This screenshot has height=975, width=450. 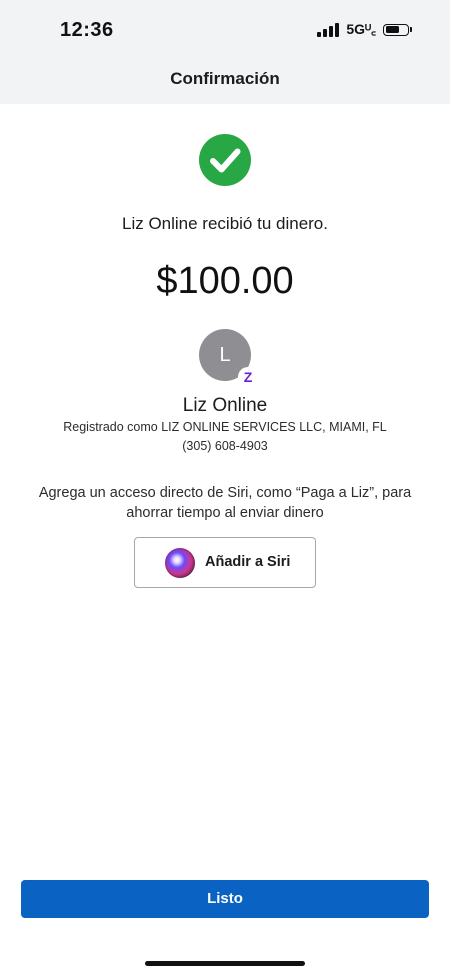 I want to click on battery-icon, so click(x=397, y=29).